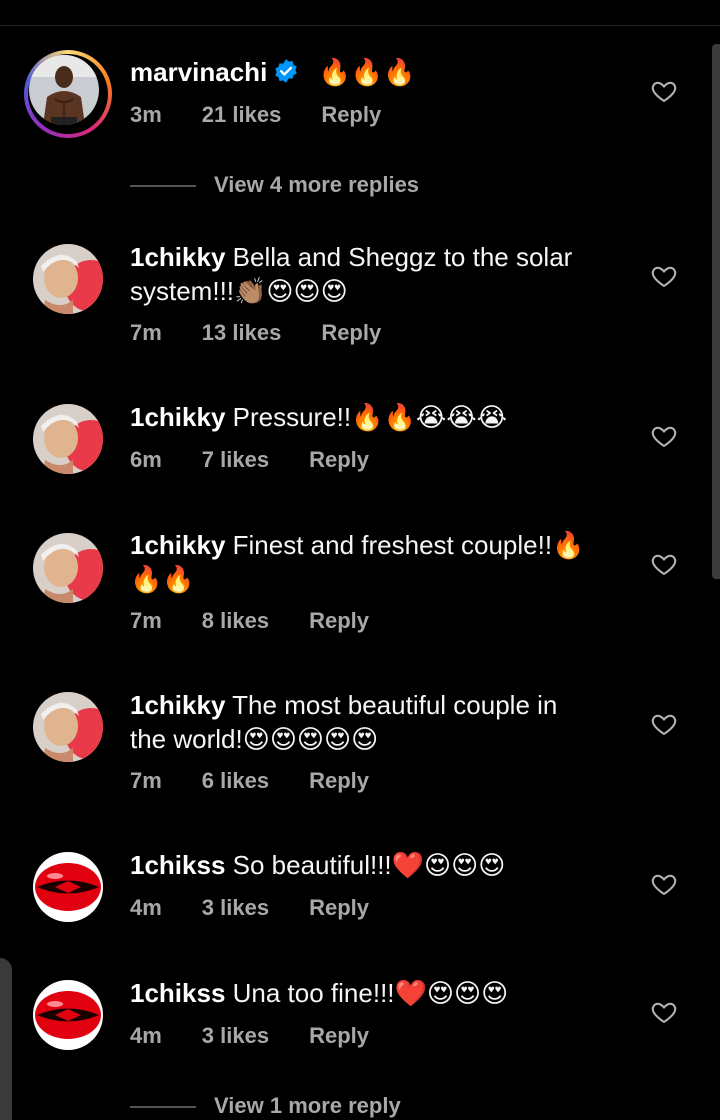 The width and height of the screenshot is (720, 1120). Describe the element at coordinates (198, 72) in the screenshot. I see `comment-username: marvinachi` at that location.